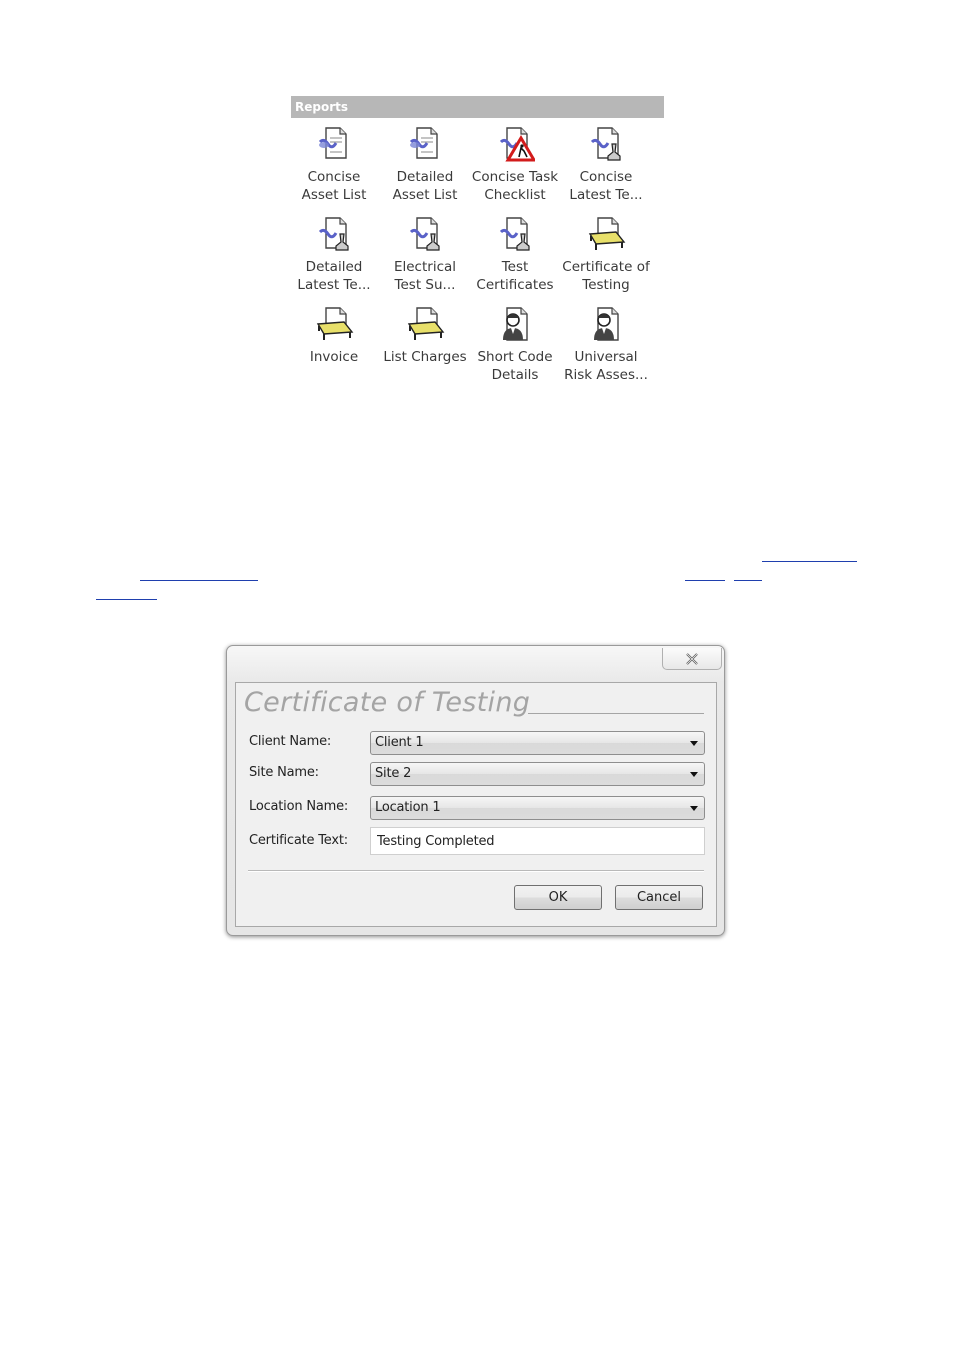 The height and width of the screenshot is (1351, 954). I want to click on report-concise-asset-list: Concise Asset List, so click(334, 164).